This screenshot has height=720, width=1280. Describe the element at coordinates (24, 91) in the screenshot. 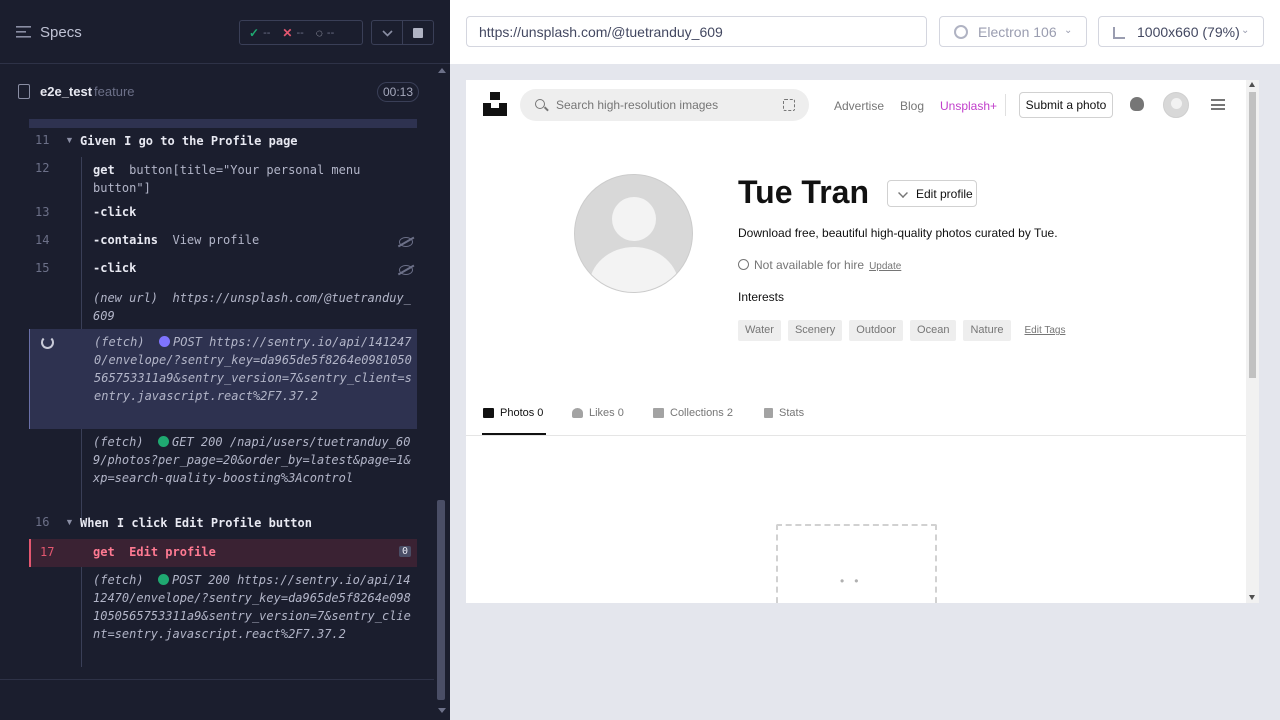

I see `file-icon` at that location.